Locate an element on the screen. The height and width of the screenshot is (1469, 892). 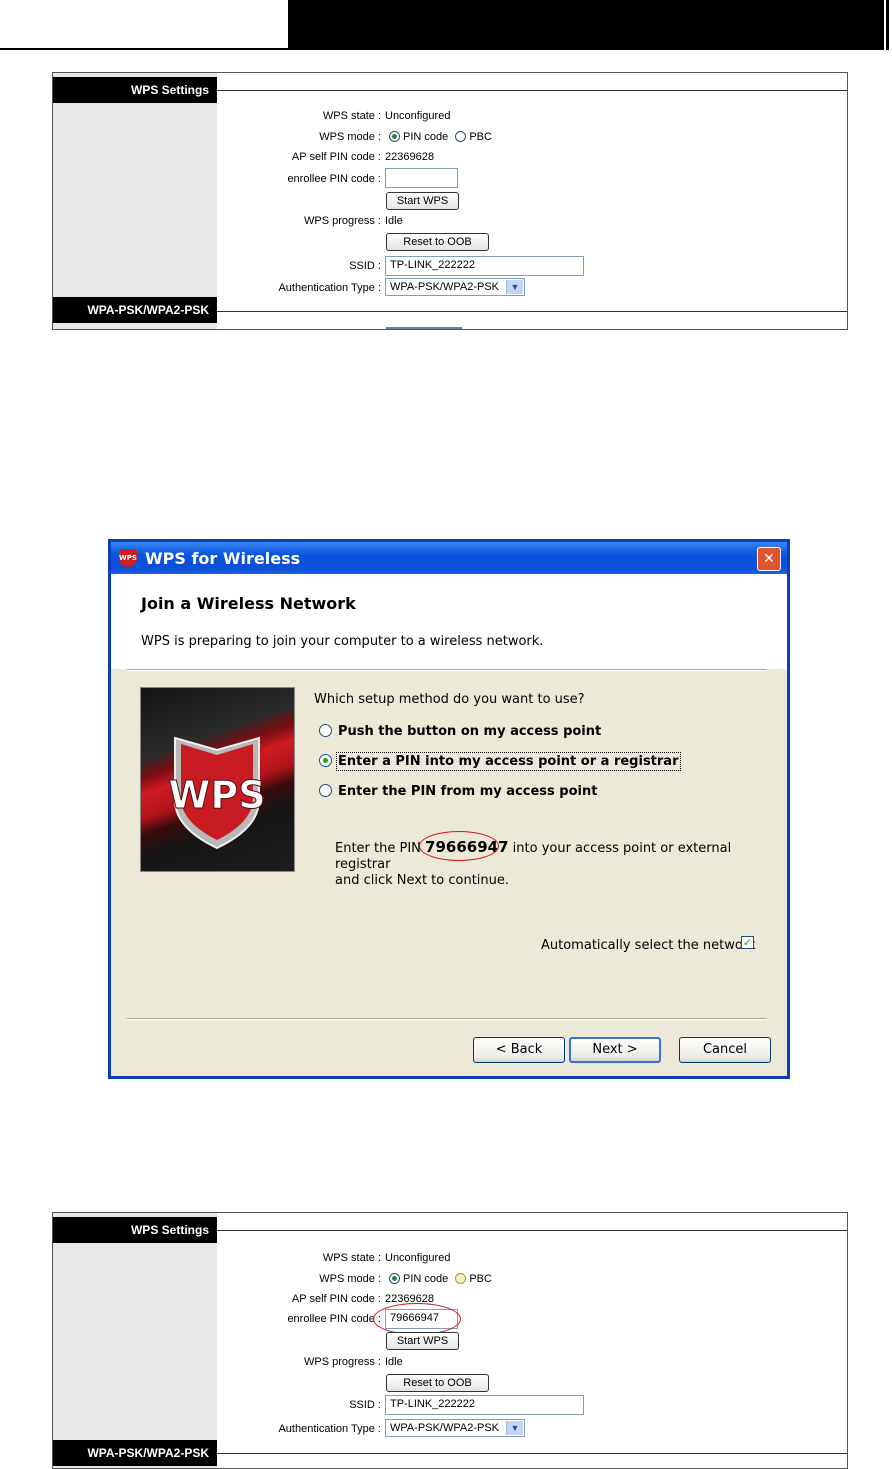
auth-type-row: Authentication Type : WPA-PSK/WPA2-PSK ▼ is located at coordinates (532, 288).